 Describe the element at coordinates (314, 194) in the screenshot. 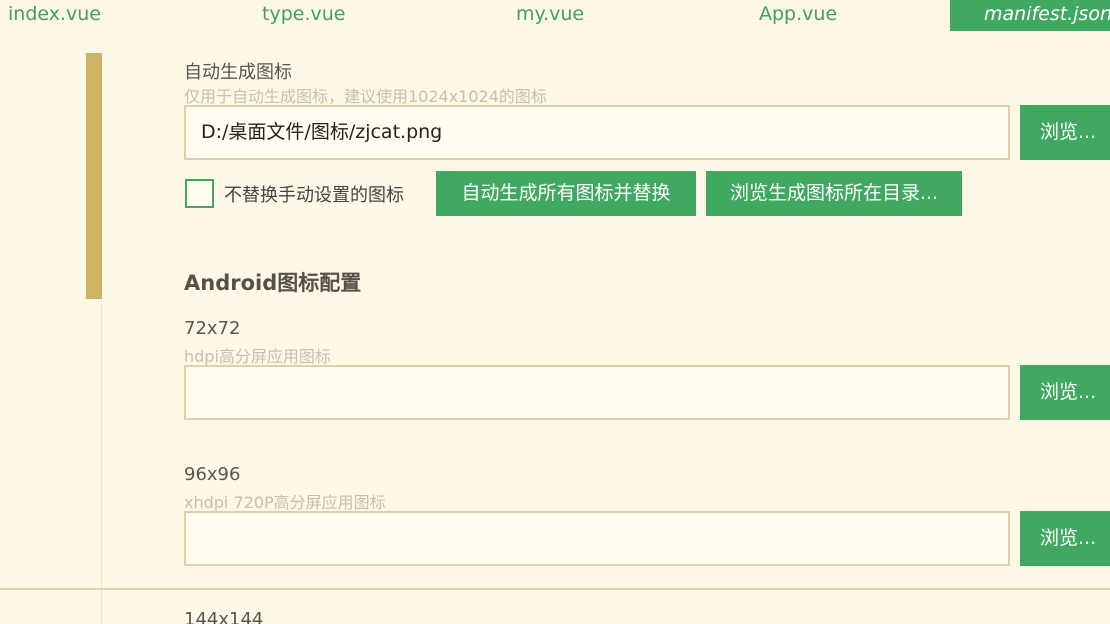

I see `no-replace-checkbox-label: 不替换手动设置的图标` at that location.